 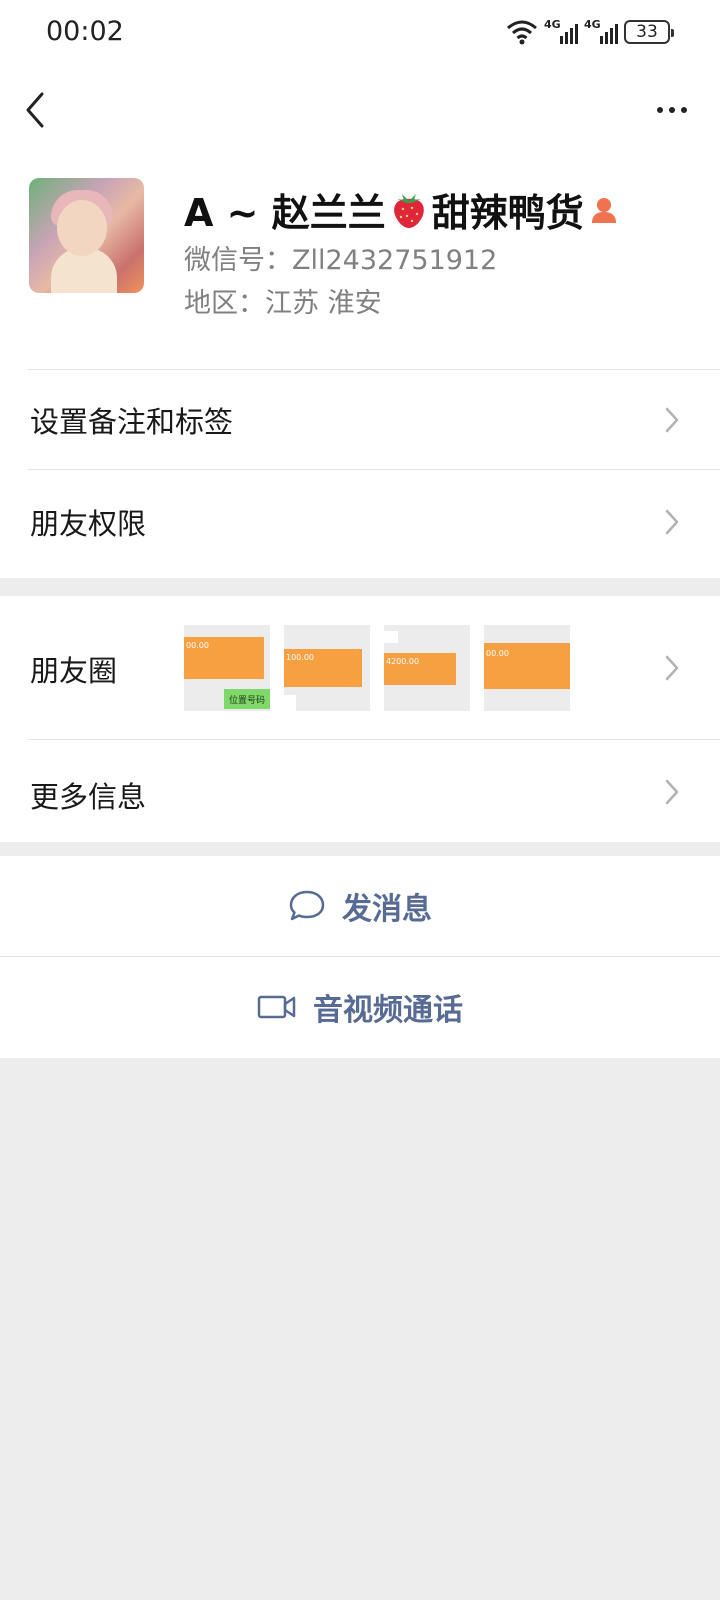 What do you see at coordinates (388, 1010) in the screenshot?
I see `audio-video-call-label: 音视频通话` at bounding box center [388, 1010].